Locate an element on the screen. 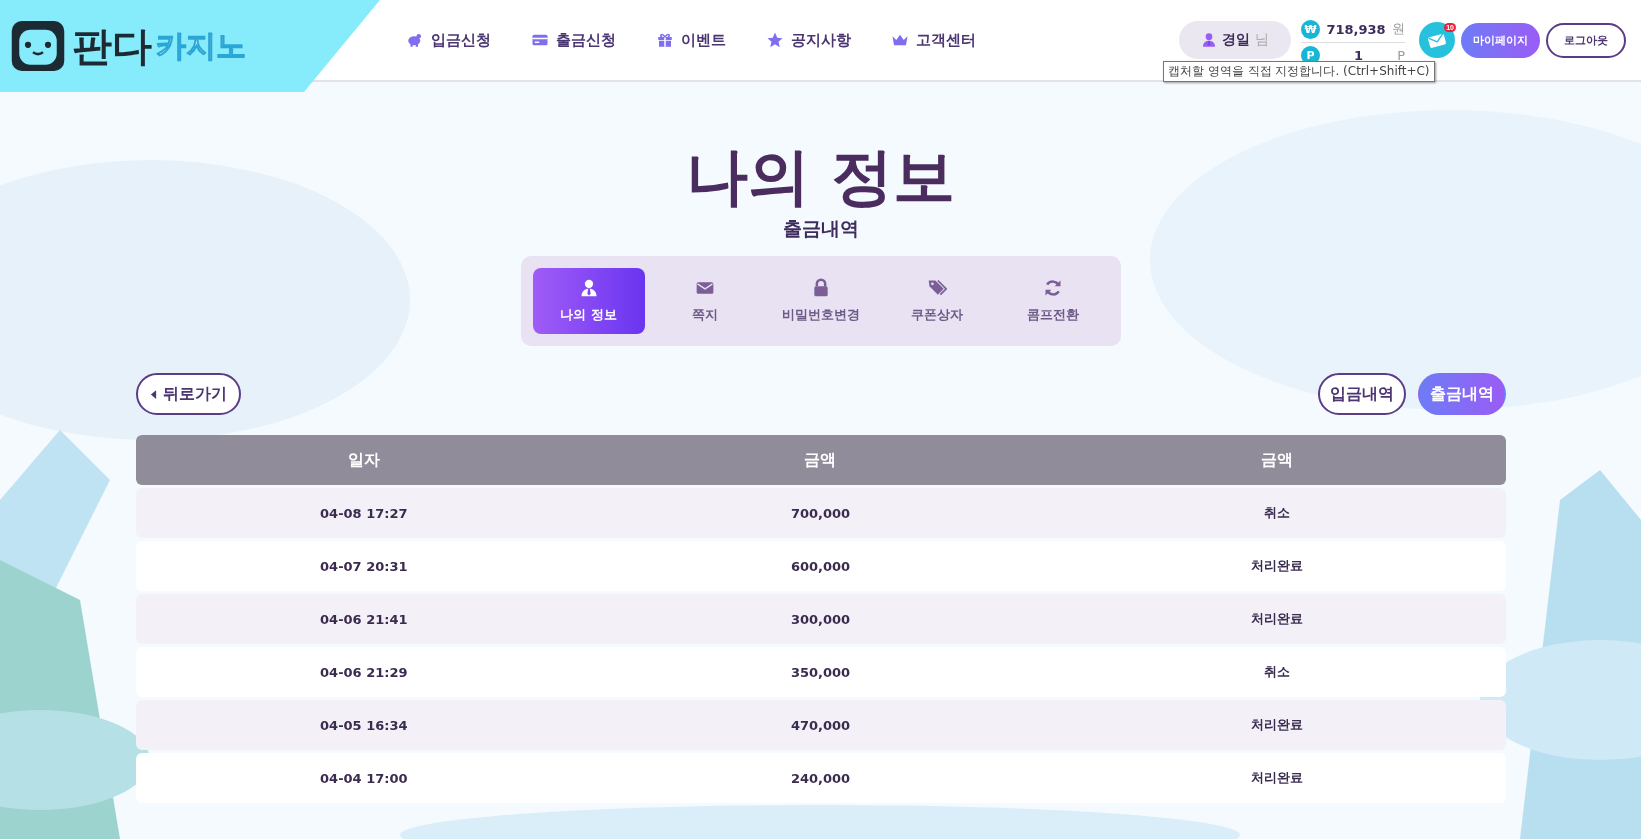 This screenshot has width=1641, height=839. tooltip: 캡처할 영역을 직접 지정합니다. (Ctrl+Shift+C) is located at coordinates (1299, 71).